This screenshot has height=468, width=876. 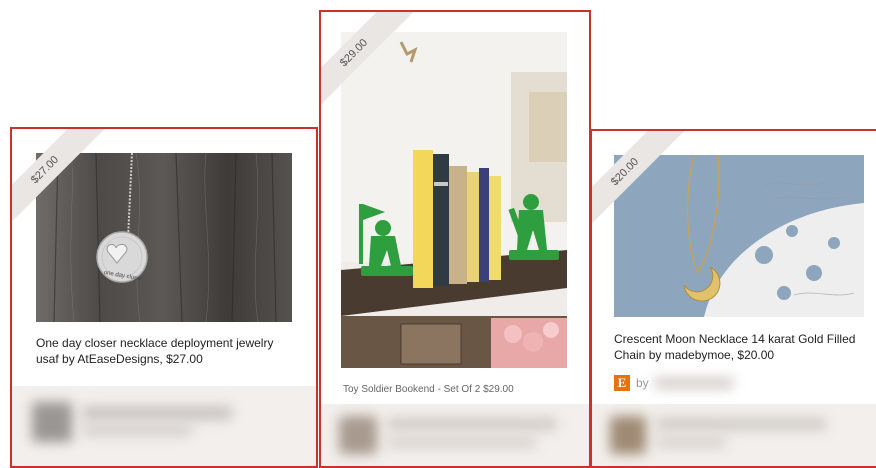 I want to click on pin-image: one day closer, so click(x=164, y=237).